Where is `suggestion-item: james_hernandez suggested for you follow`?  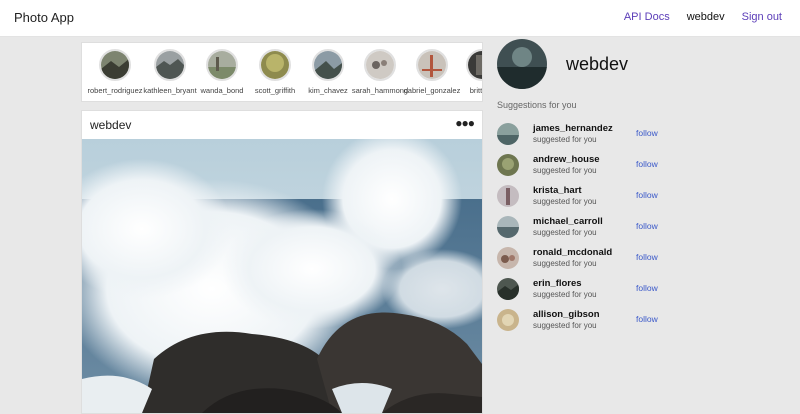 suggestion-item: james_hernandez suggested for you follow is located at coordinates (597, 135).